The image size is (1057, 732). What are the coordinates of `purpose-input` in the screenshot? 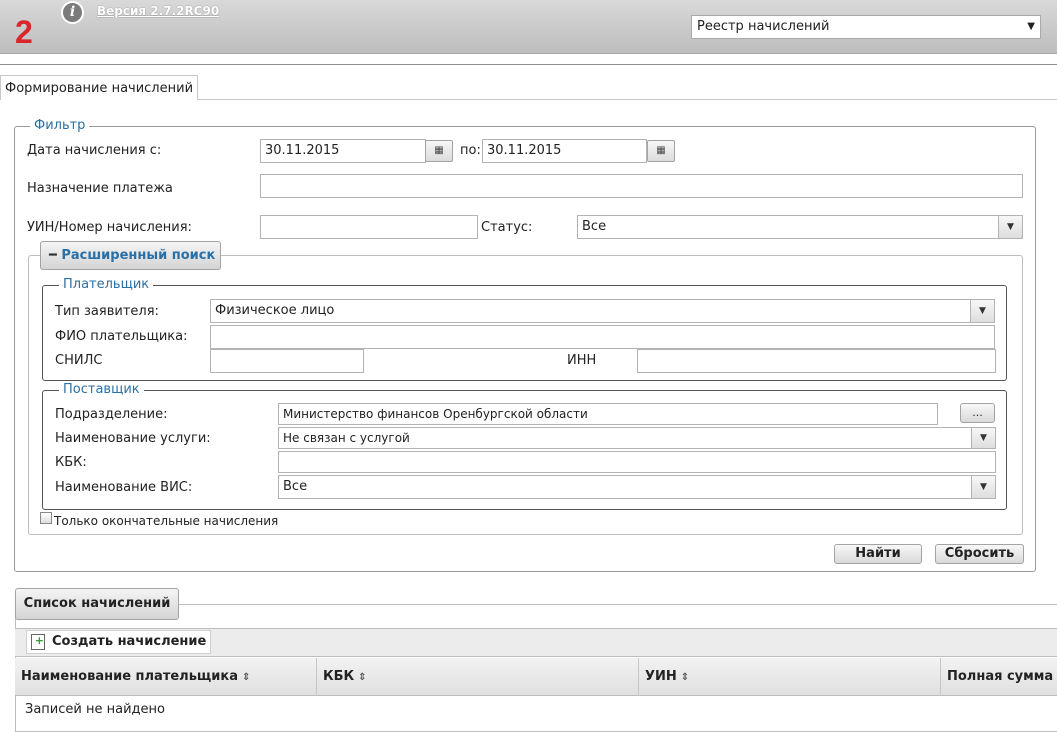 It's located at (641, 186).